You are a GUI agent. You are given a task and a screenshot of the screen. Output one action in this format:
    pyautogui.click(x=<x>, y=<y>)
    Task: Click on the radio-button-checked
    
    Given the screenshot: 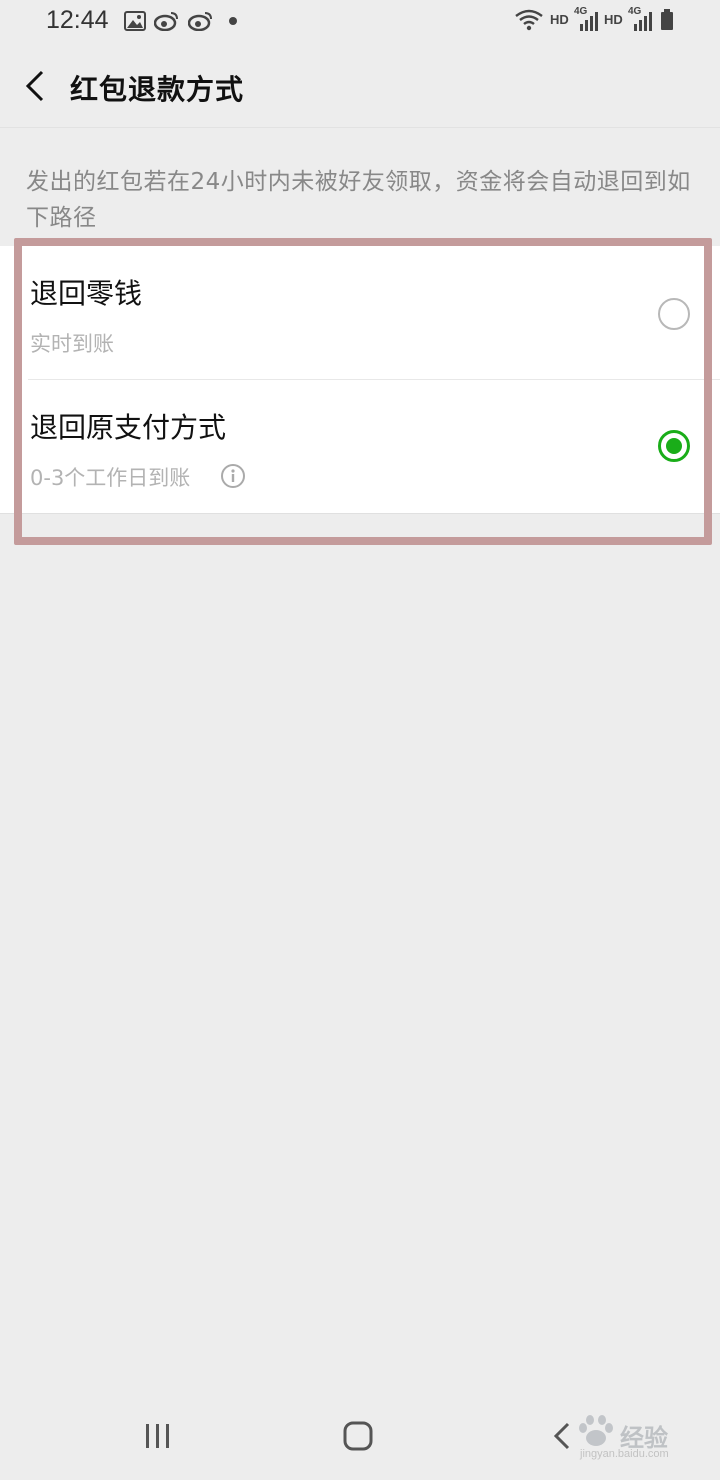 What is the action you would take?
    pyautogui.click(x=674, y=446)
    